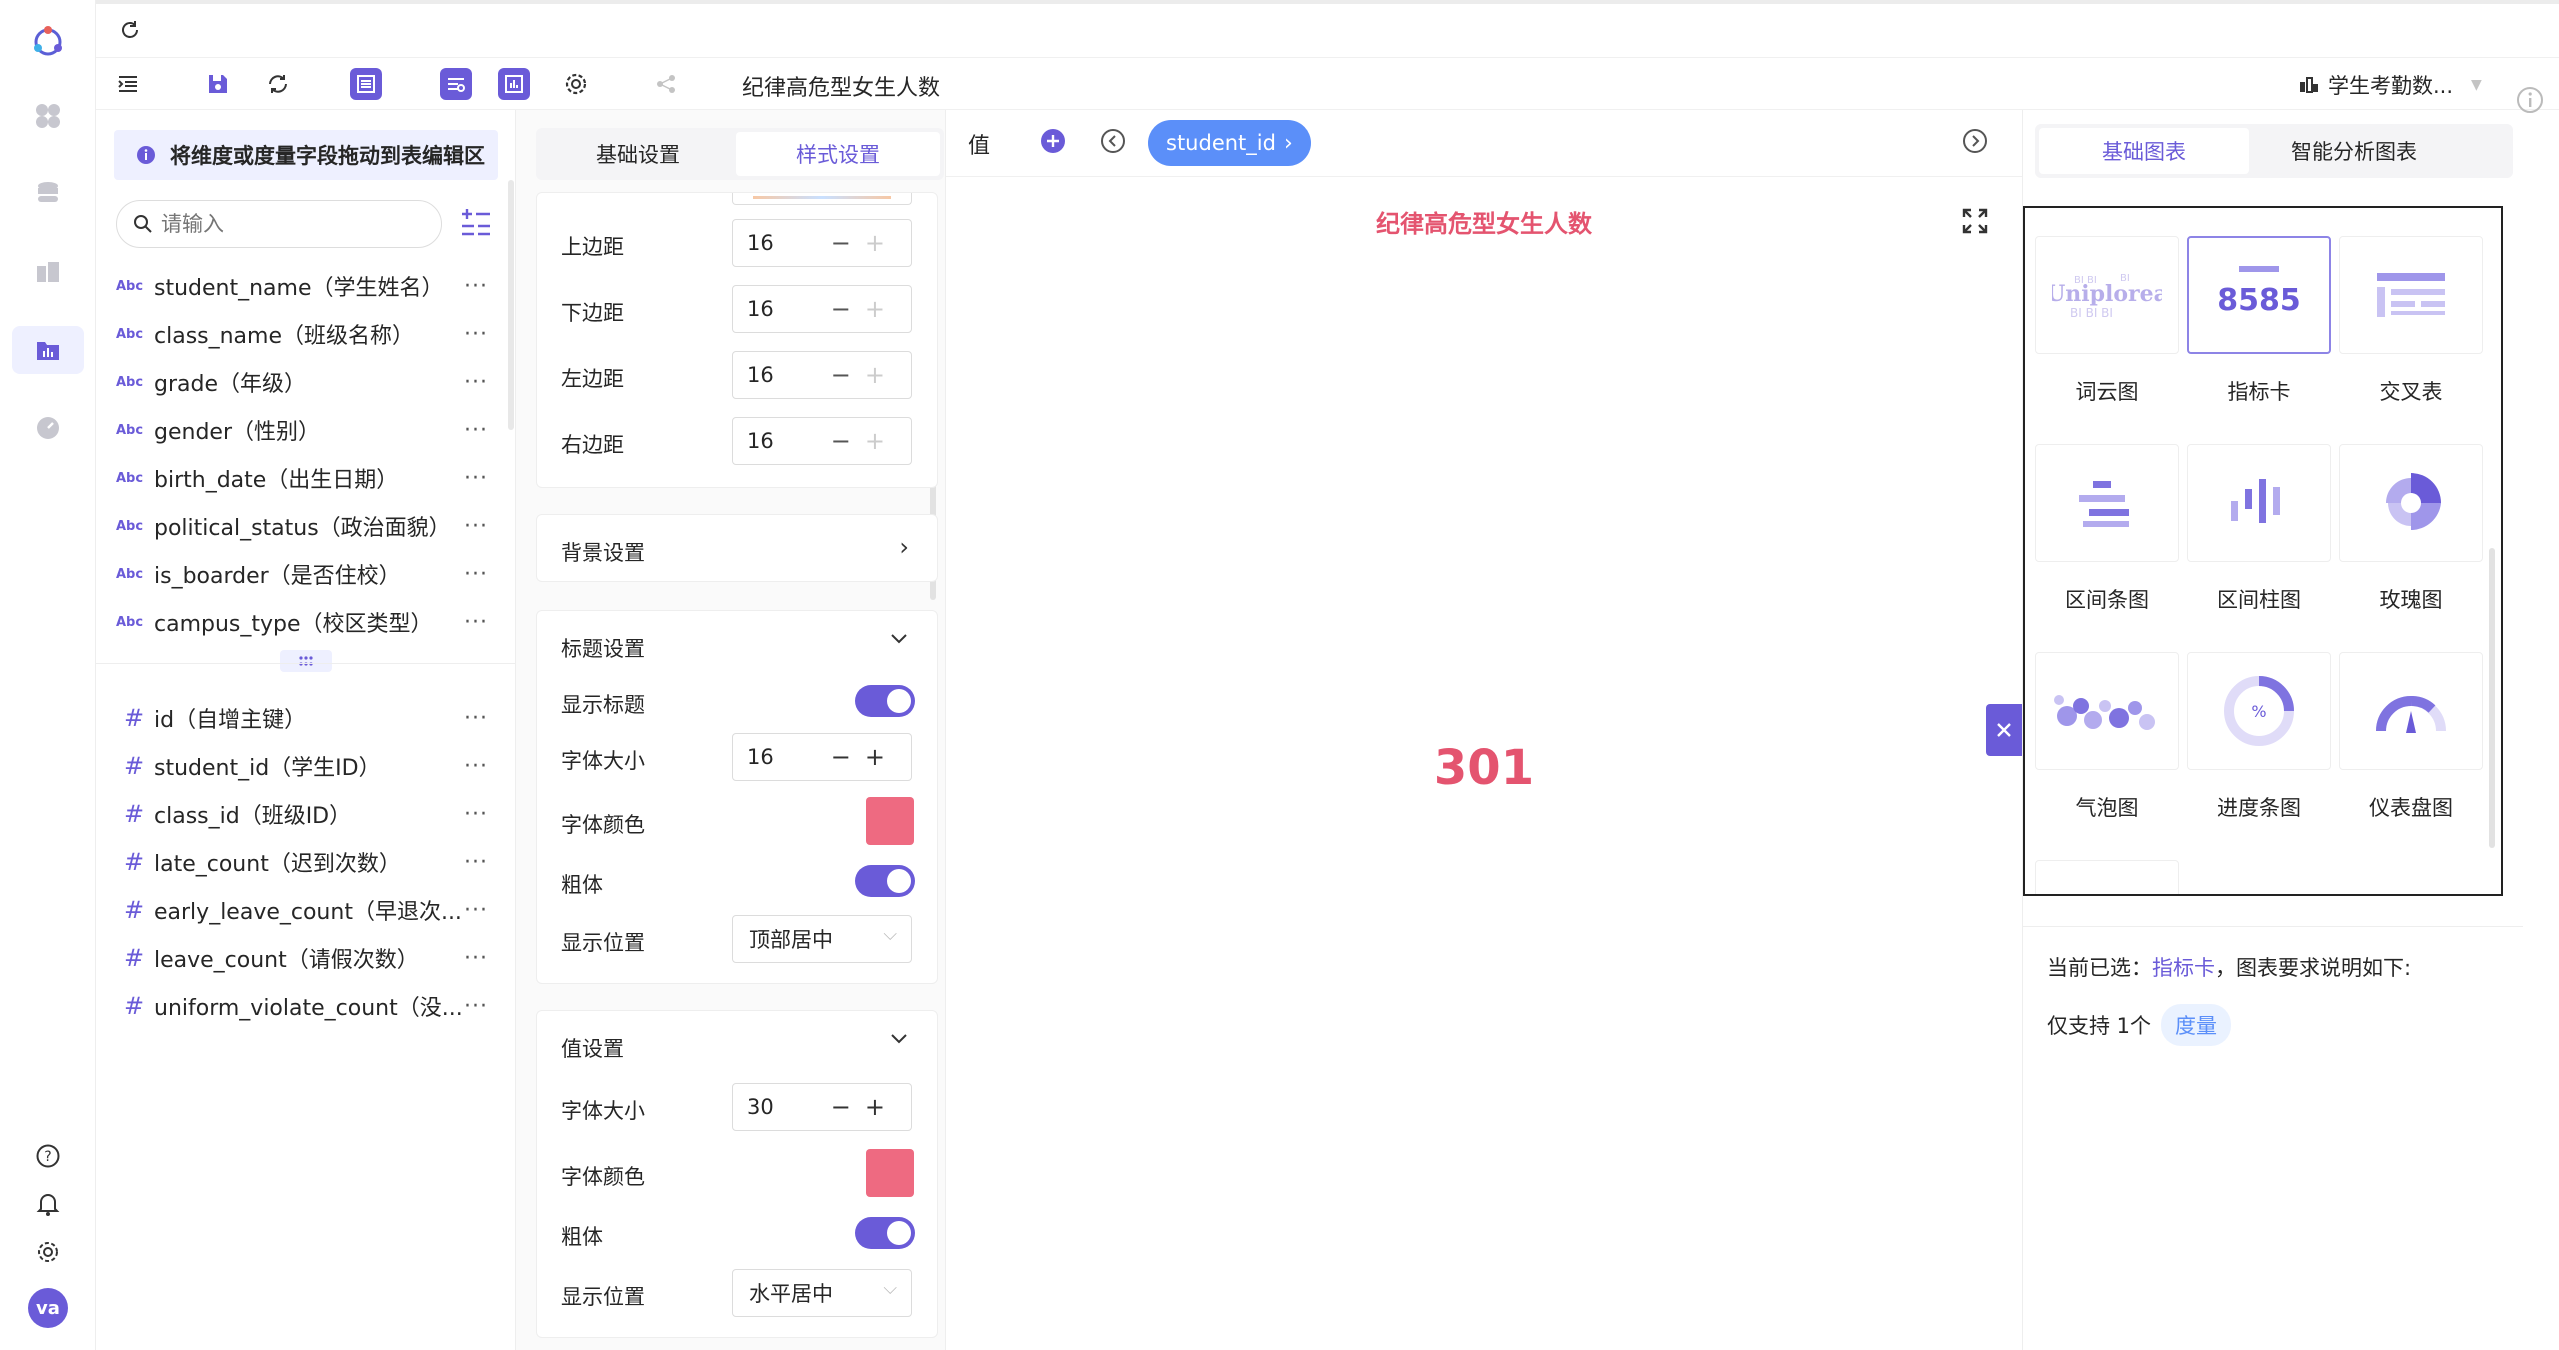  What do you see at coordinates (2411, 711) in the screenshot?
I see `chart-type-gauge-chart` at bounding box center [2411, 711].